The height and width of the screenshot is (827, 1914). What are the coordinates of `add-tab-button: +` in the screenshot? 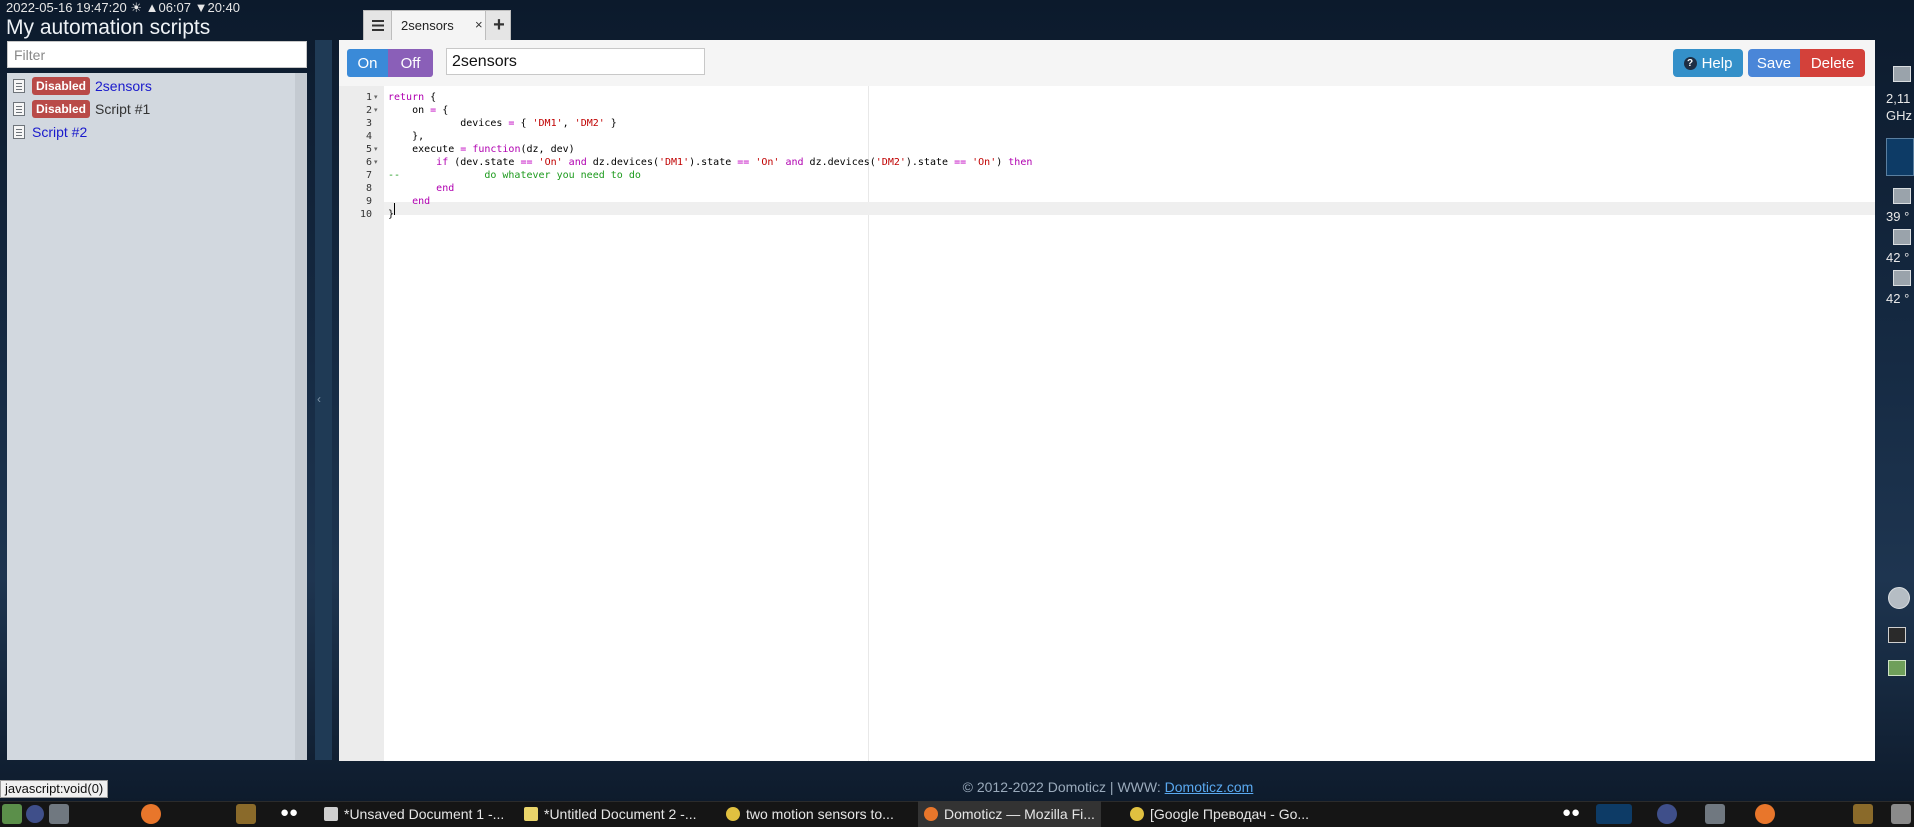 It's located at (499, 25).